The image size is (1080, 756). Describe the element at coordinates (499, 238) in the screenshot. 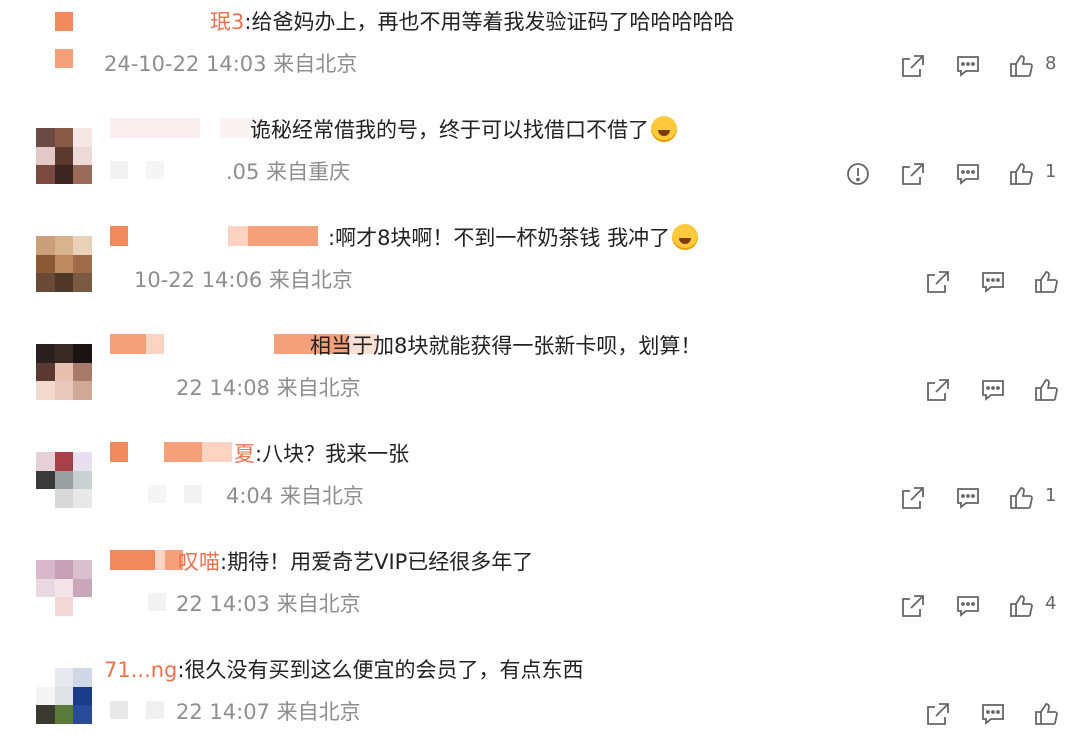

I see `comment-body: :啊才8块啊！不到一杯奶茶钱 我冲了` at that location.